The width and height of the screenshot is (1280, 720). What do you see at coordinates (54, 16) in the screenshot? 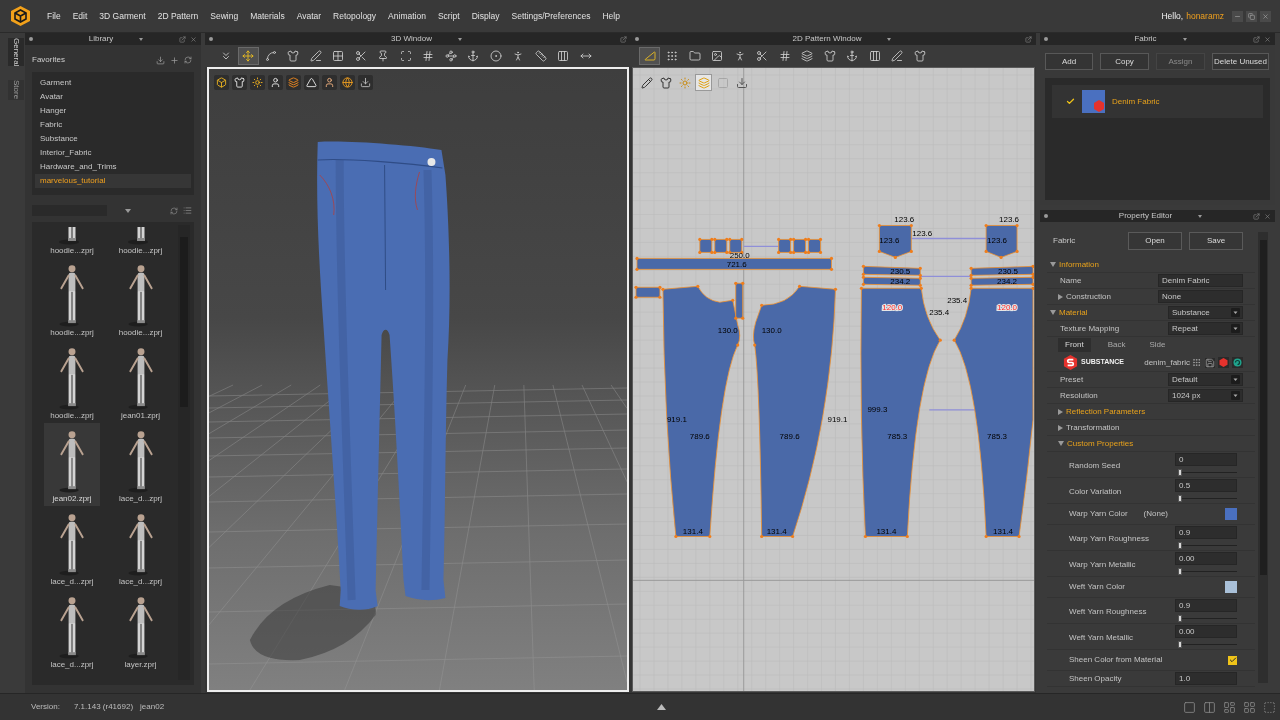
I see `menu-item: File` at bounding box center [54, 16].